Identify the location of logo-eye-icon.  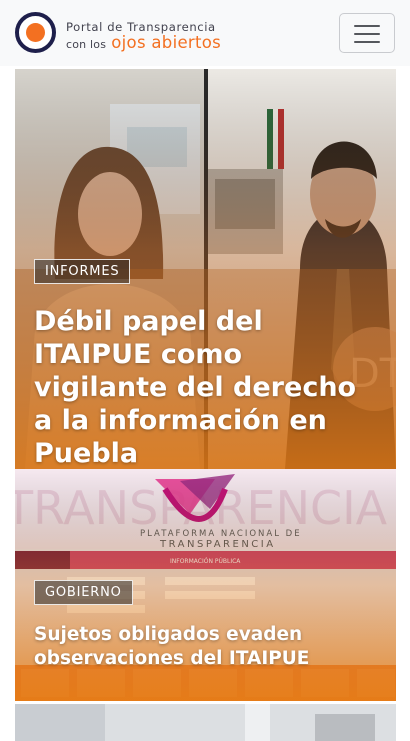
(35, 32).